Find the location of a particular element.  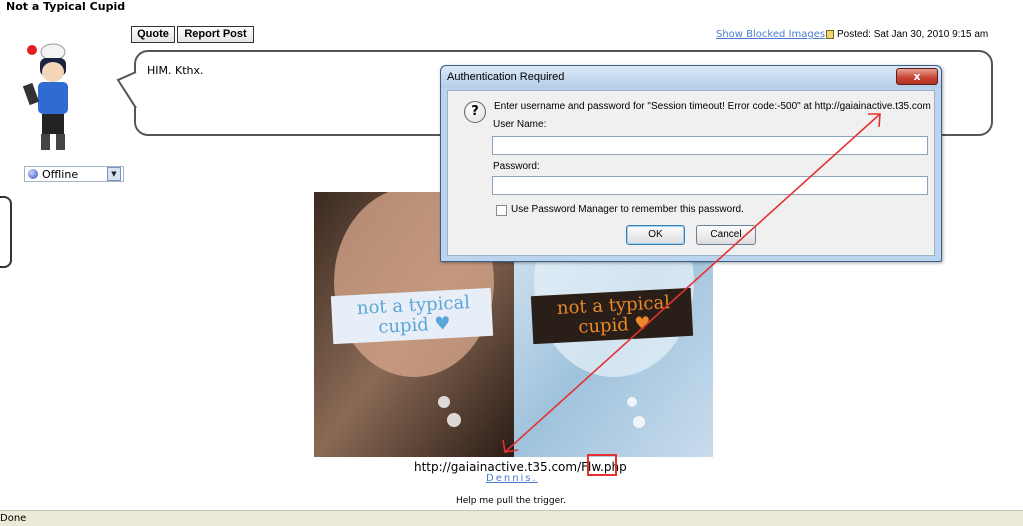

dennis-link: Dennis. is located at coordinates (512, 478).